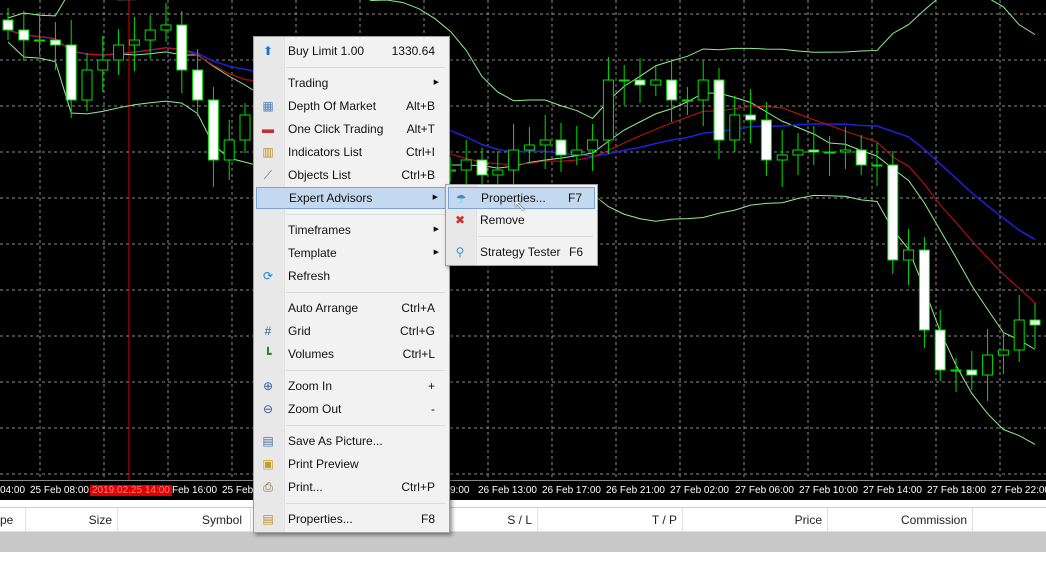  Describe the element at coordinates (627, 520) in the screenshot. I see `column-header: T / P` at that location.